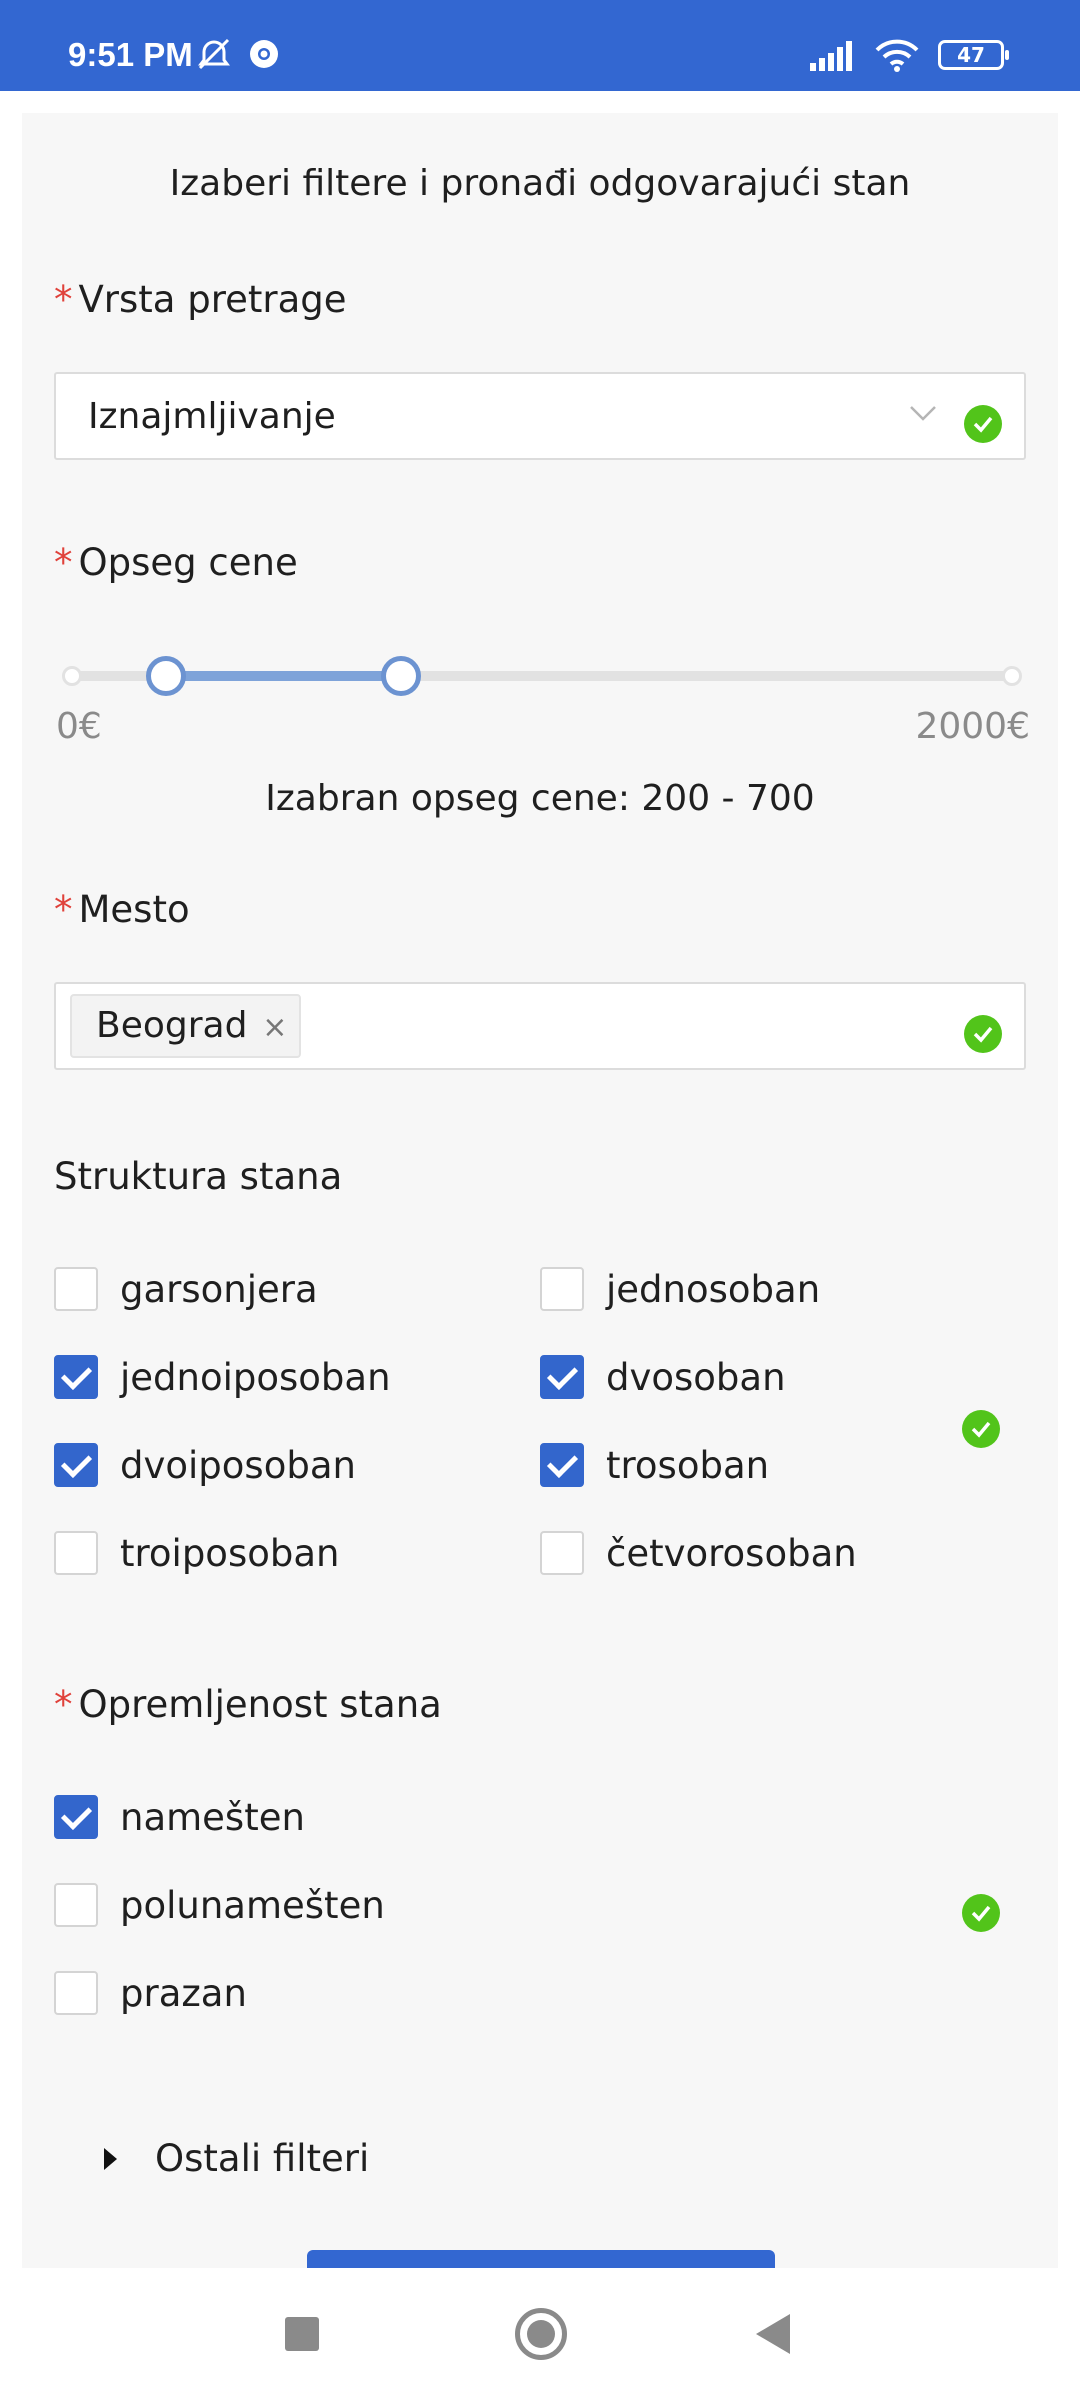  I want to click on structure-option-trosoban: trosoban, so click(654, 1465).